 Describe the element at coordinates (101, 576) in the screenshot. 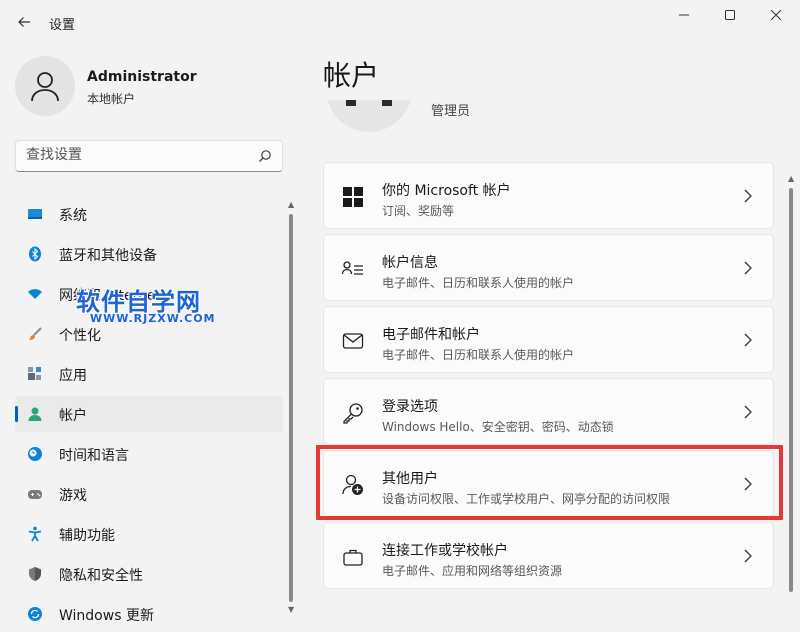

I see `sidebar-item-label: 隐私和安全性` at that location.